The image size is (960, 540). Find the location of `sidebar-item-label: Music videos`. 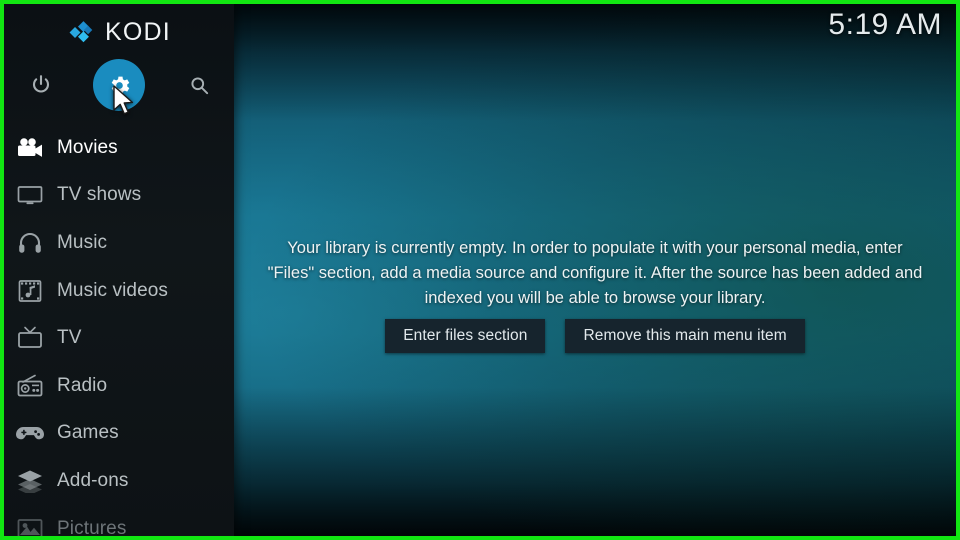

sidebar-item-label: Music videos is located at coordinates (113, 290).